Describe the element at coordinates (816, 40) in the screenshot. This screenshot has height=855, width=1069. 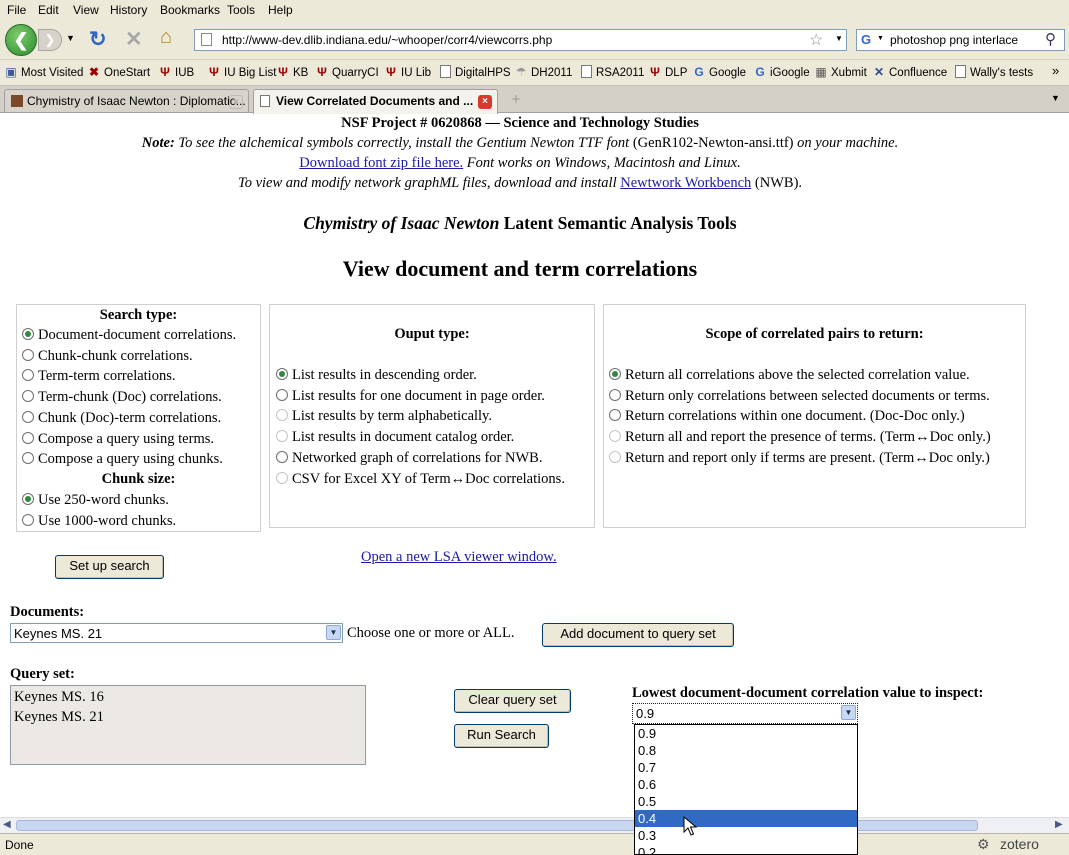
I see `bookmark-star-icon: ☆` at that location.